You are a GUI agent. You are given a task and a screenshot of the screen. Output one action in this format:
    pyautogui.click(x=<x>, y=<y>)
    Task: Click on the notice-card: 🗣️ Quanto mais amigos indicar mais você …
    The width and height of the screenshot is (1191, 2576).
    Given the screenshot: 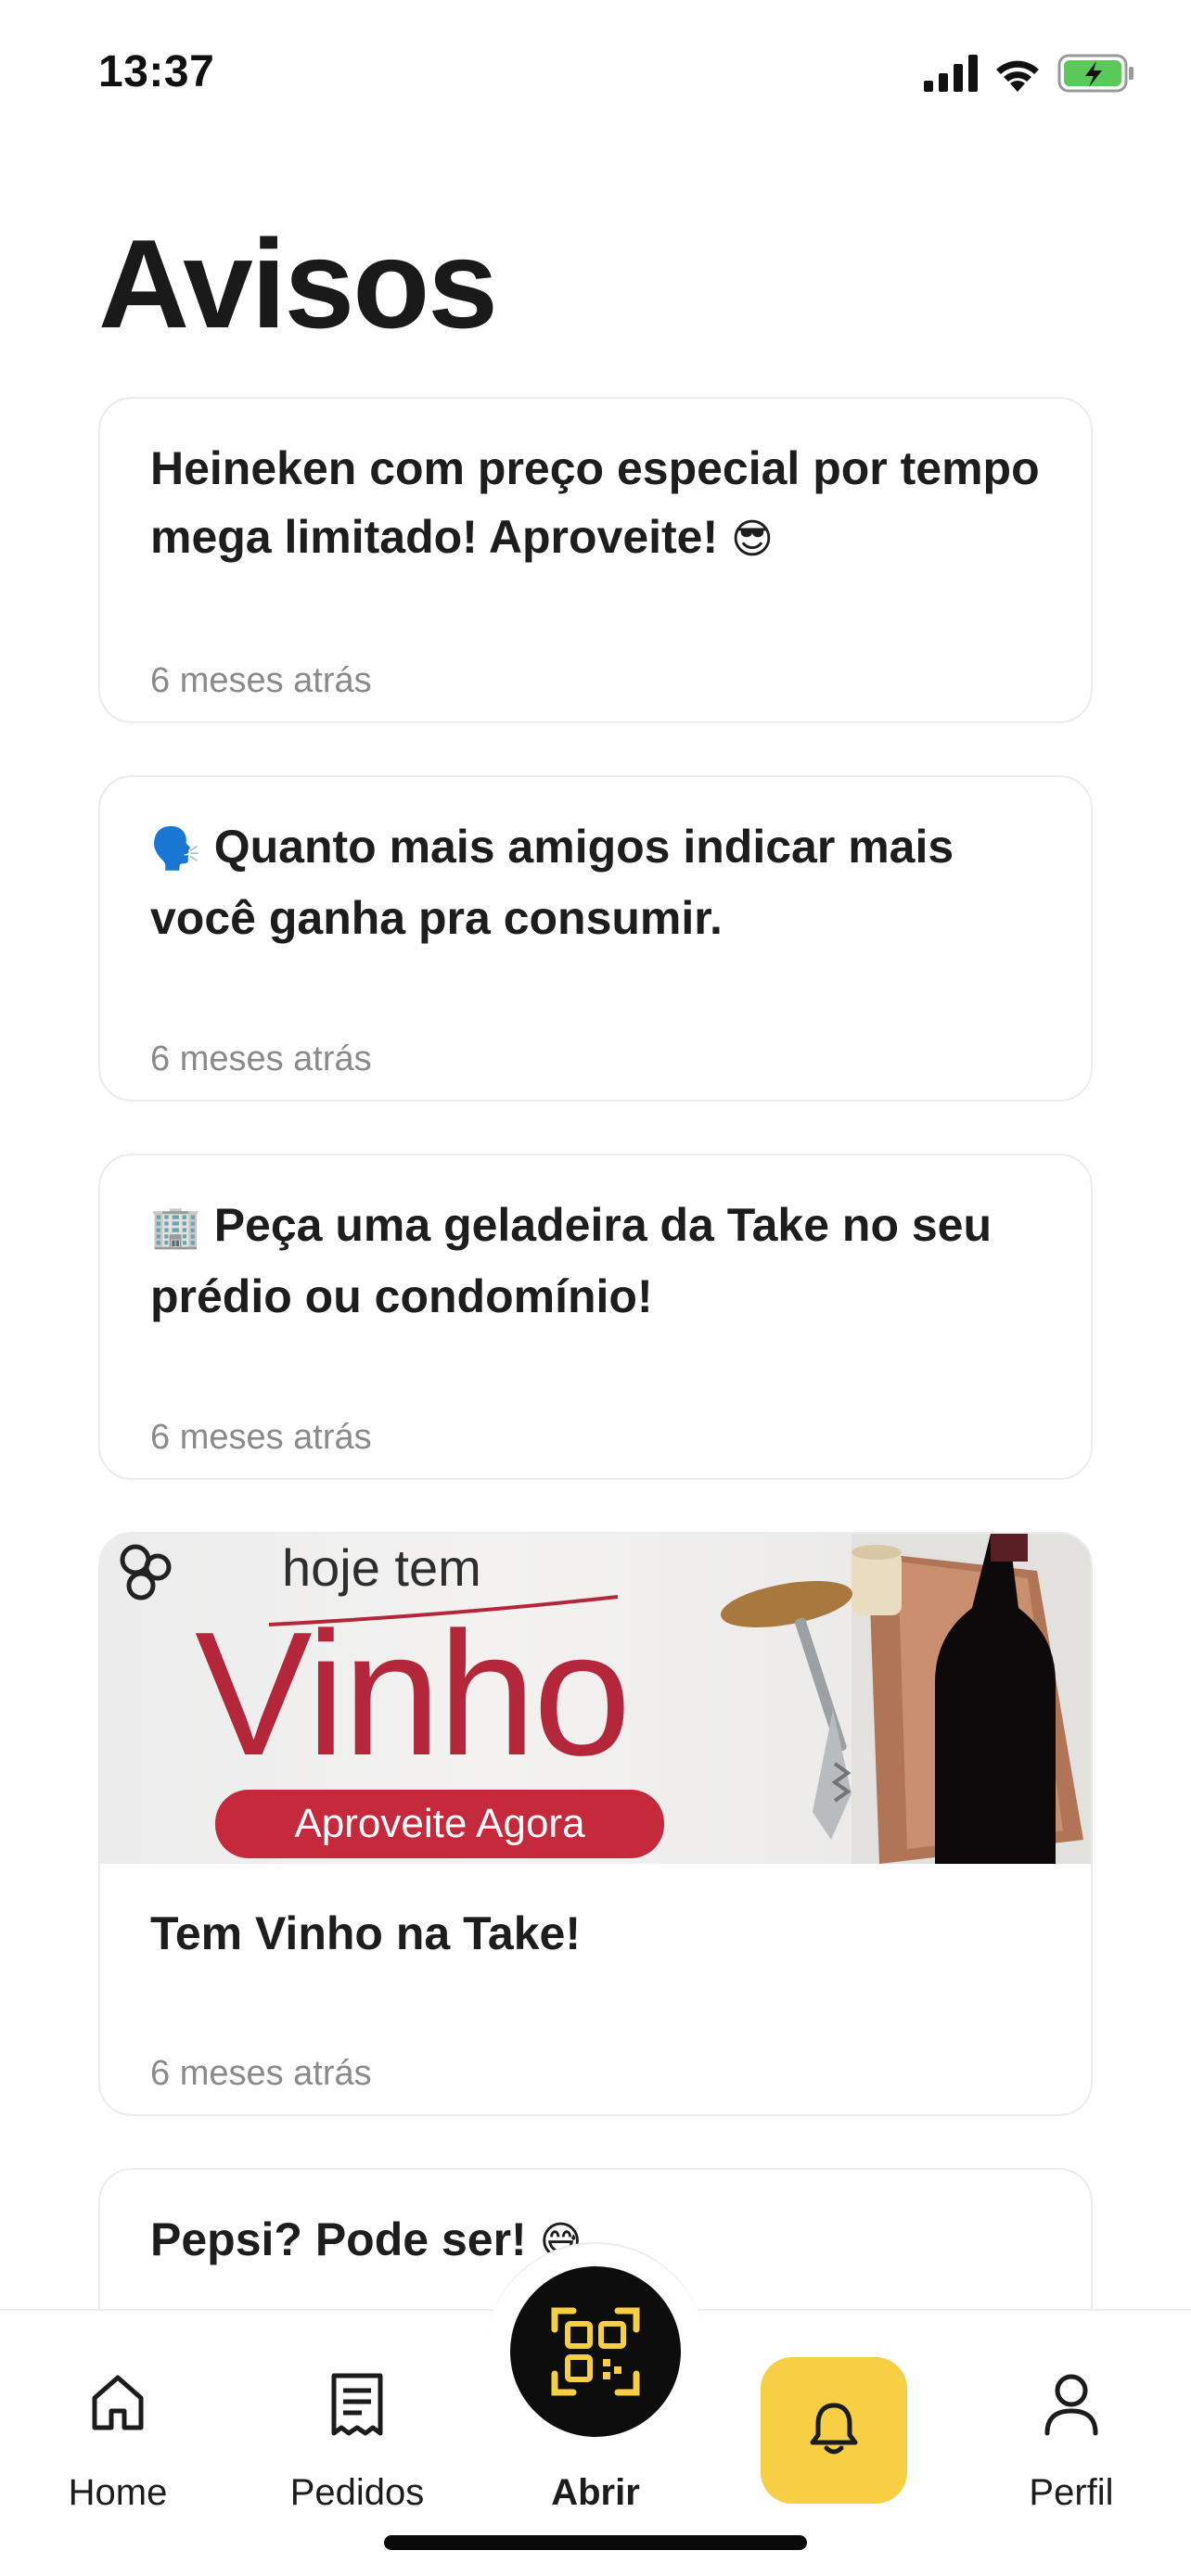 What is the action you would take?
    pyautogui.click(x=595, y=938)
    